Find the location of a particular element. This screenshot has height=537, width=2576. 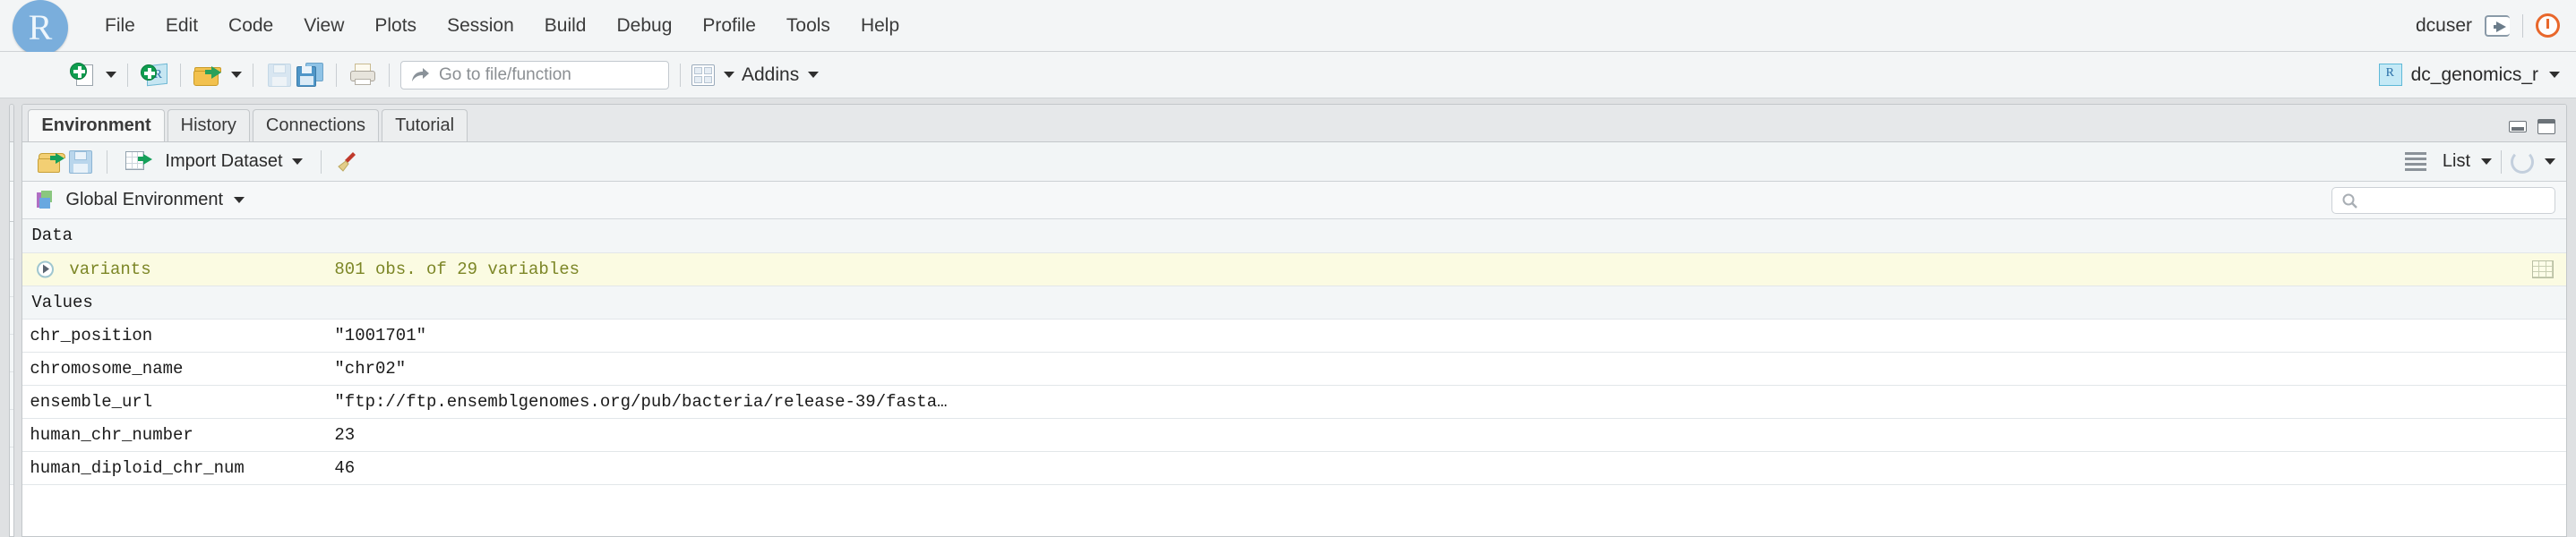

environment-pane-controls is located at coordinates (2532, 126).